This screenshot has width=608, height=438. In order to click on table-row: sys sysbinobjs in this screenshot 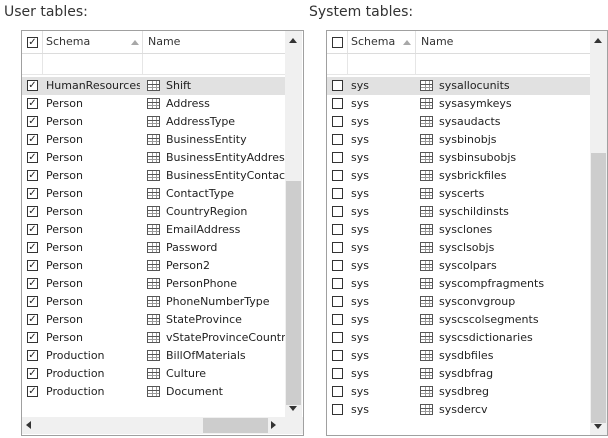, I will do `click(458, 140)`.